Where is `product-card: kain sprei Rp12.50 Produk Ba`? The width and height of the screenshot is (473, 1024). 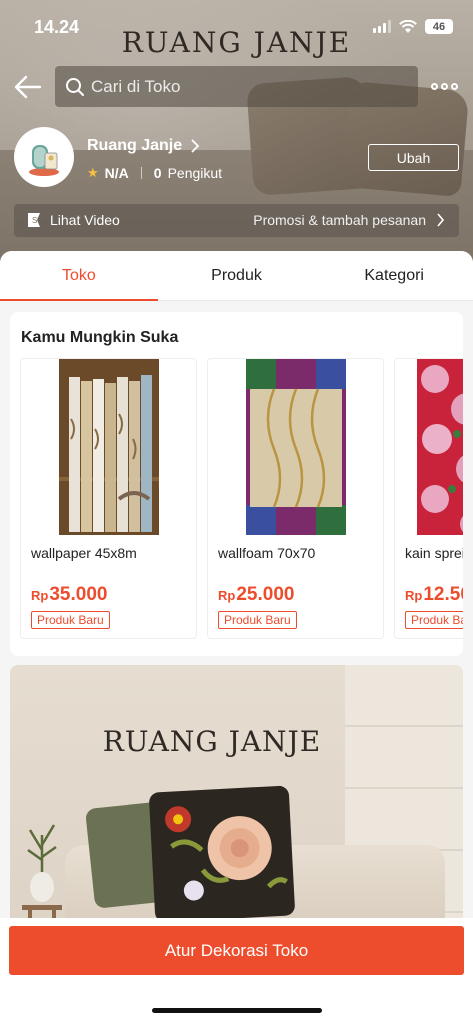
product-card: kain sprei Rp12.50 Produk Ba is located at coordinates (428, 498).